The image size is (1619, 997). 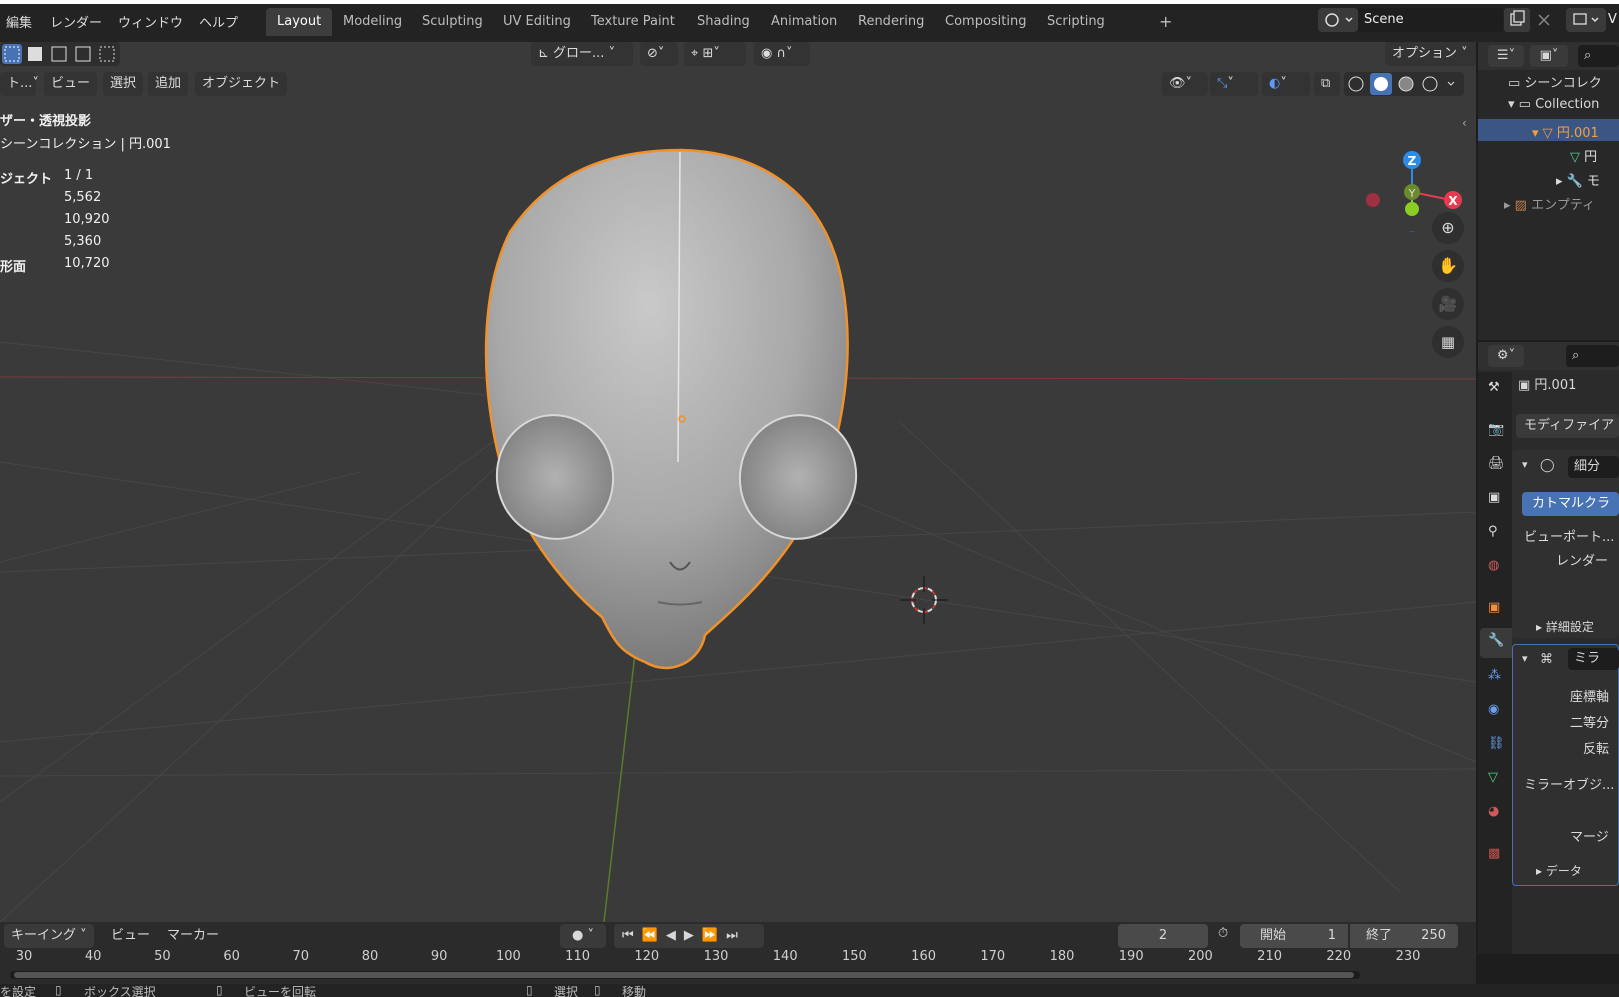 What do you see at coordinates (1549, 56) in the screenshot?
I see `filter-dropdown: ▣˅` at bounding box center [1549, 56].